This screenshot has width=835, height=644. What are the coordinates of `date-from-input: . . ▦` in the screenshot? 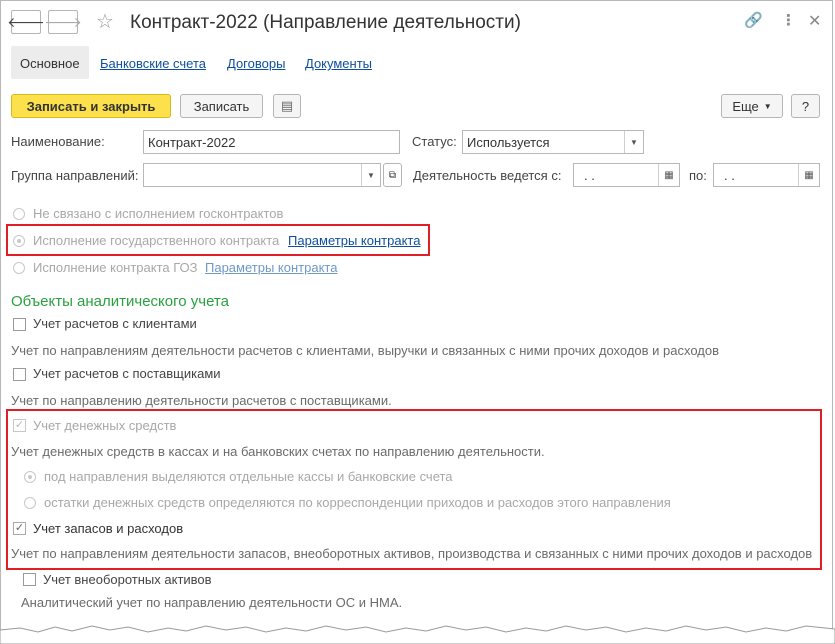 It's located at (626, 175).